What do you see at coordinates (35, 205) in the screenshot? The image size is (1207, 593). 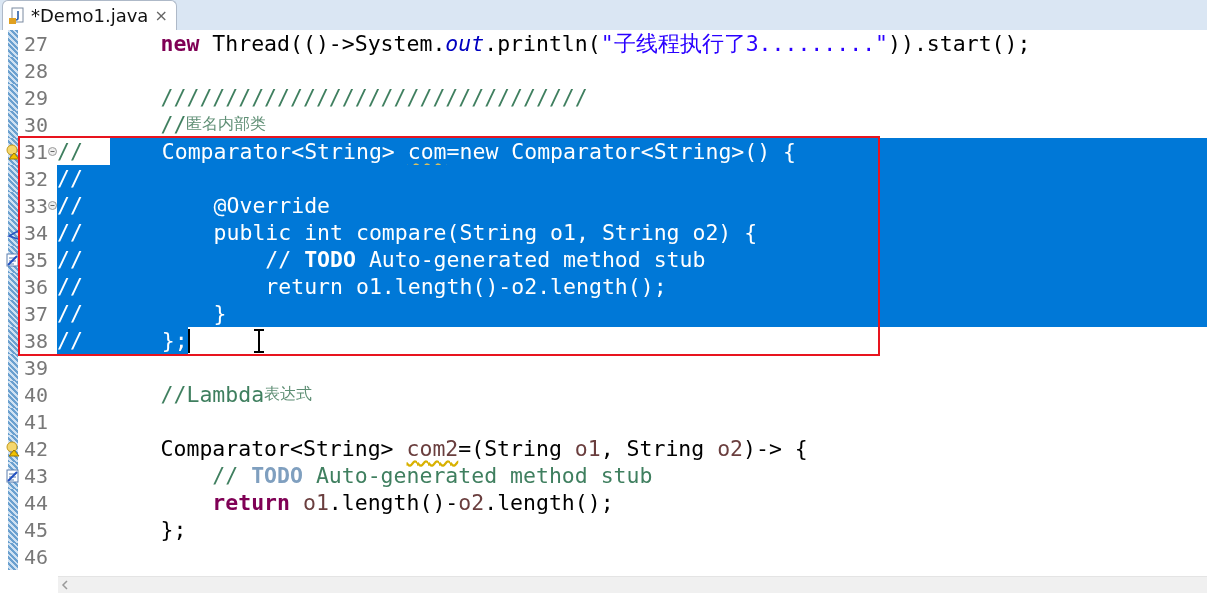 I see `line-number: 33` at bounding box center [35, 205].